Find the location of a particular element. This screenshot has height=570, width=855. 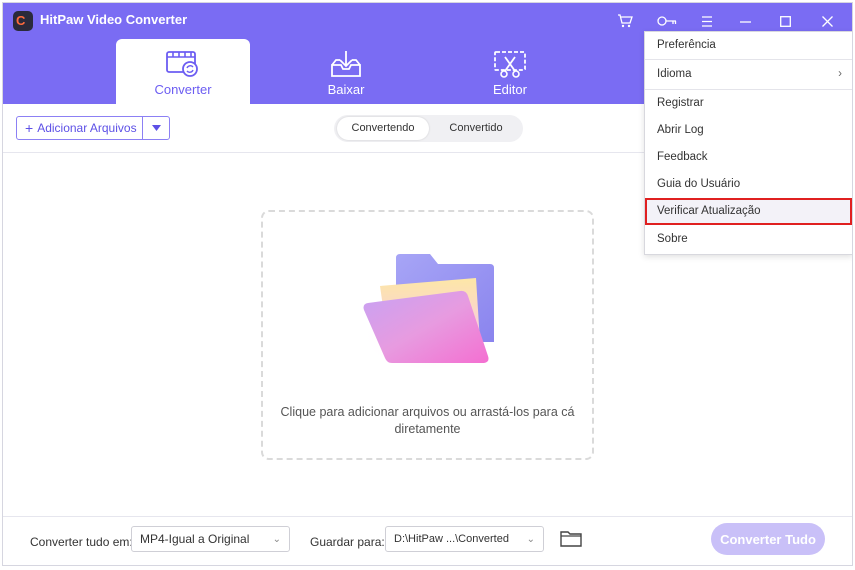

open-folder-button is located at coordinates (571, 540).